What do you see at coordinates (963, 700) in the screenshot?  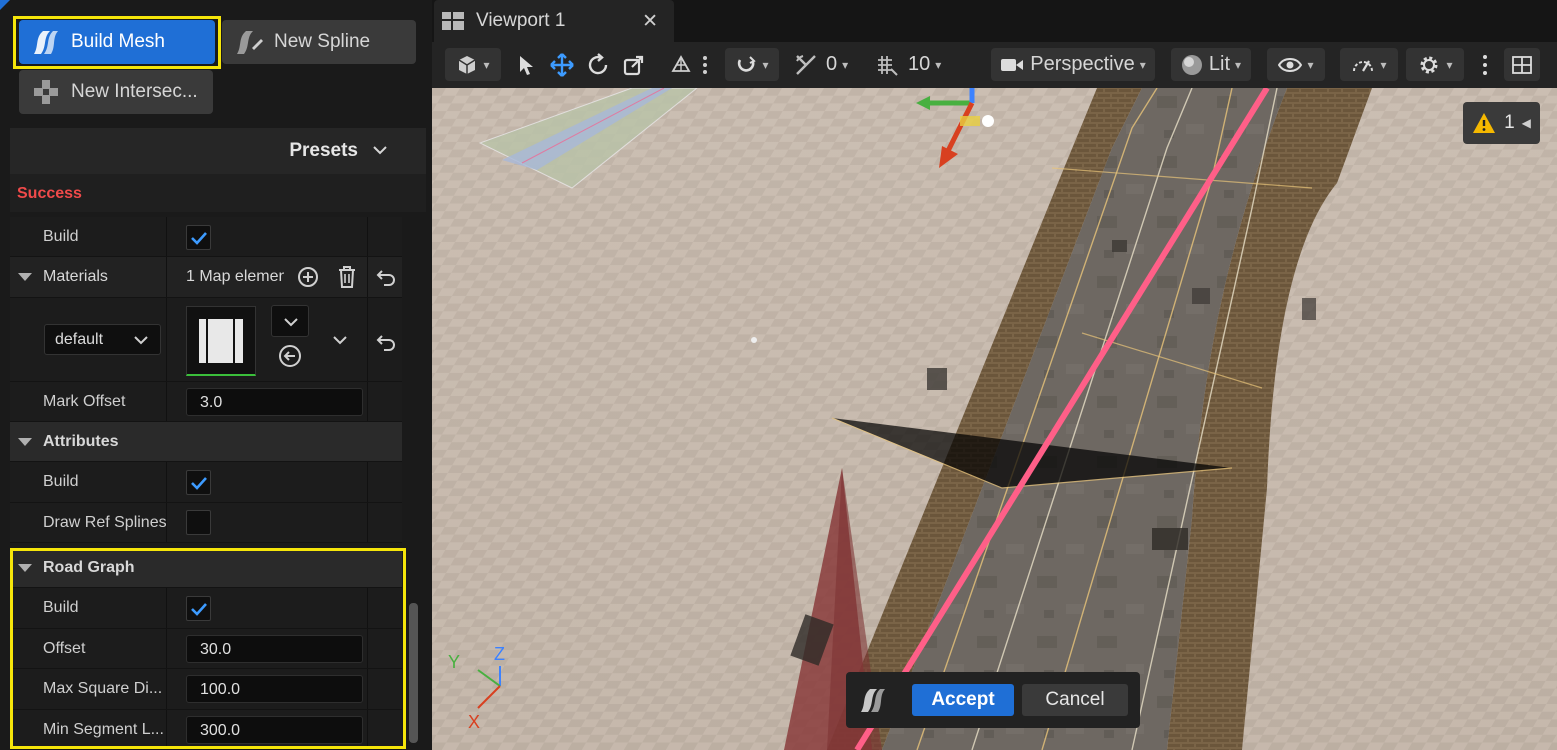 I see `accept-button: Accept` at bounding box center [963, 700].